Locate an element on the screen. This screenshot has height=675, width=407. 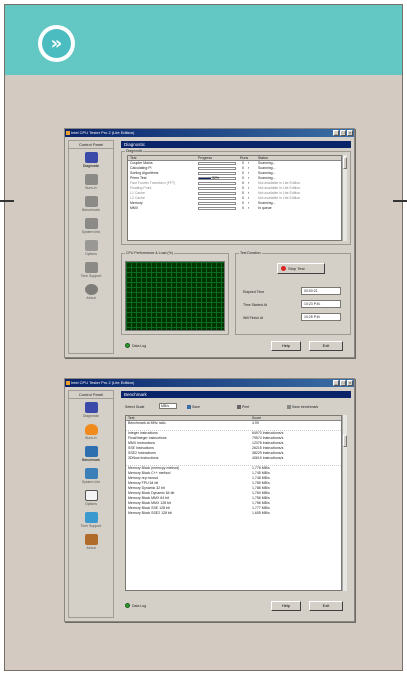
save-button: Save is located at coordinates (193, 407).